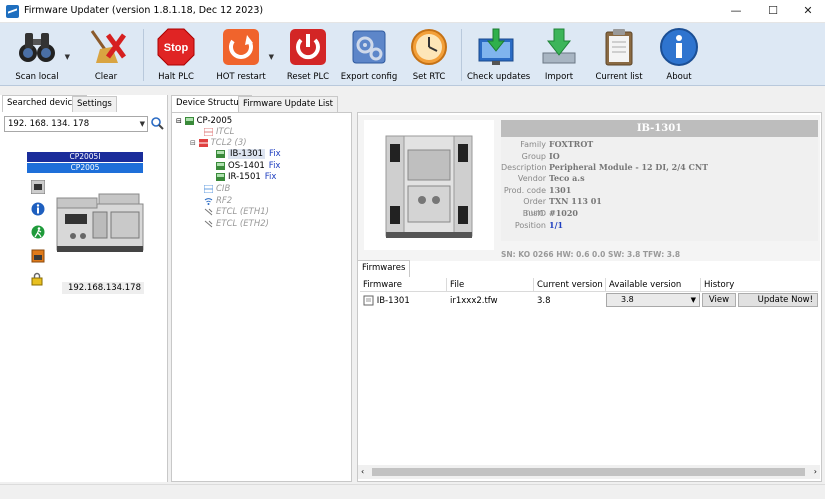  I want to click on scroll-left-icon: ‹, so click(362, 472).